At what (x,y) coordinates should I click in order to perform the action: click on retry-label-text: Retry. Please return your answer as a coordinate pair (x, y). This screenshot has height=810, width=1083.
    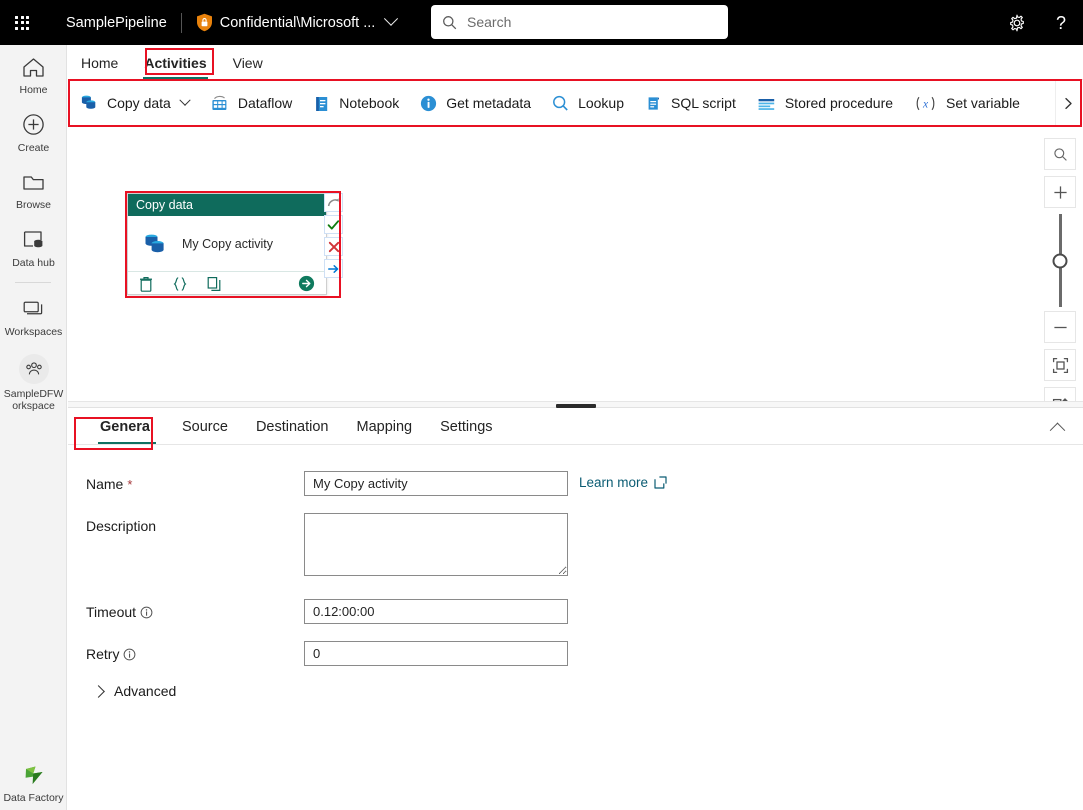
    Looking at the image, I should click on (103, 654).